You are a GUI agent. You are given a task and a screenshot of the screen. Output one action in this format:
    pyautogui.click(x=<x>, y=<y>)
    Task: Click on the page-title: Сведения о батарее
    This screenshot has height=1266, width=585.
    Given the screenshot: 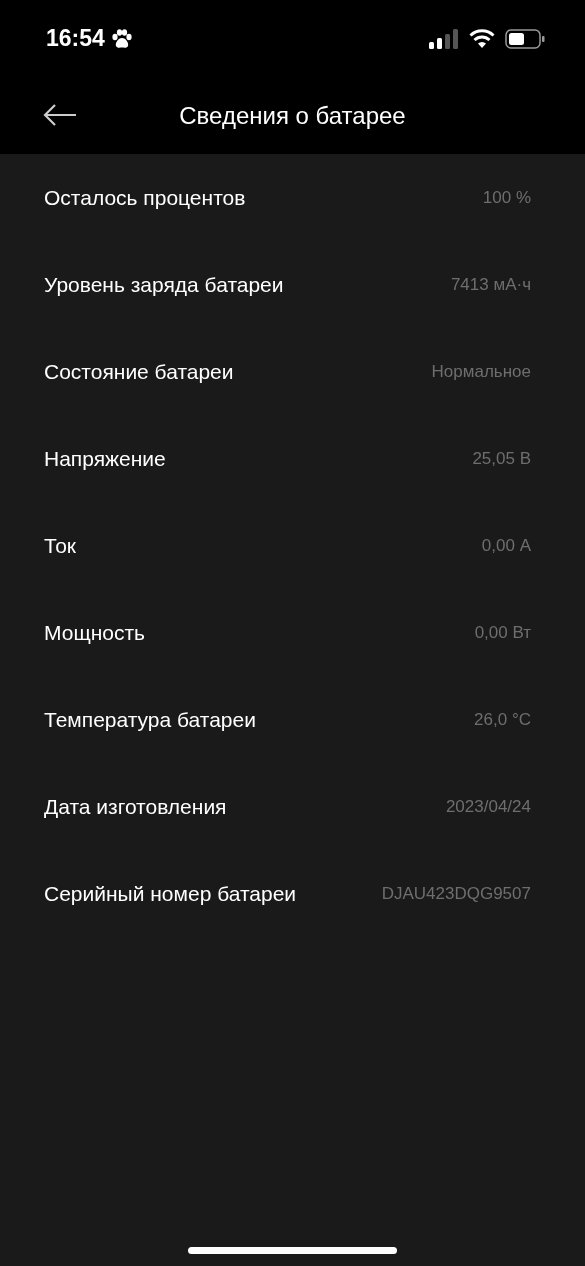 What is the action you would take?
    pyautogui.click(x=292, y=115)
    